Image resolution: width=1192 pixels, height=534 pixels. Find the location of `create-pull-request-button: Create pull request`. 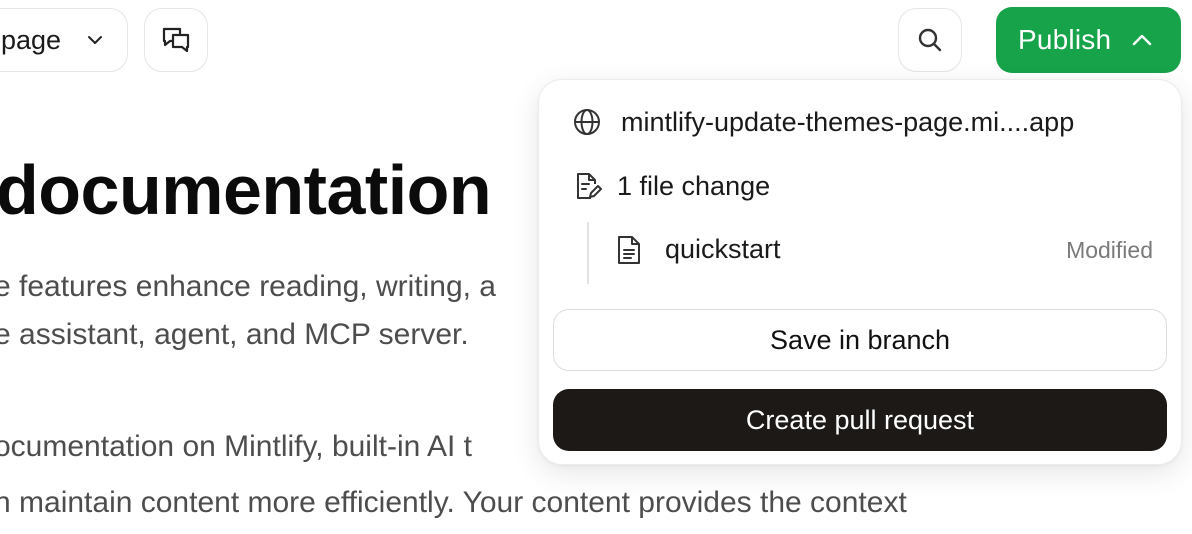

create-pull-request-button: Create pull request is located at coordinates (860, 420).